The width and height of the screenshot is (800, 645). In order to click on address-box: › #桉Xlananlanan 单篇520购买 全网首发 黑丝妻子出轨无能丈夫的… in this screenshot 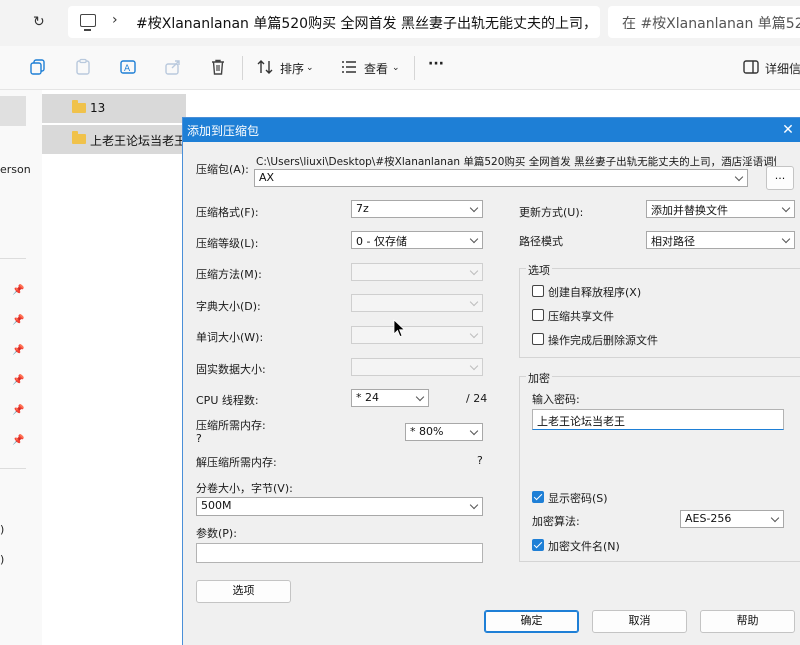, I will do `click(334, 22)`.